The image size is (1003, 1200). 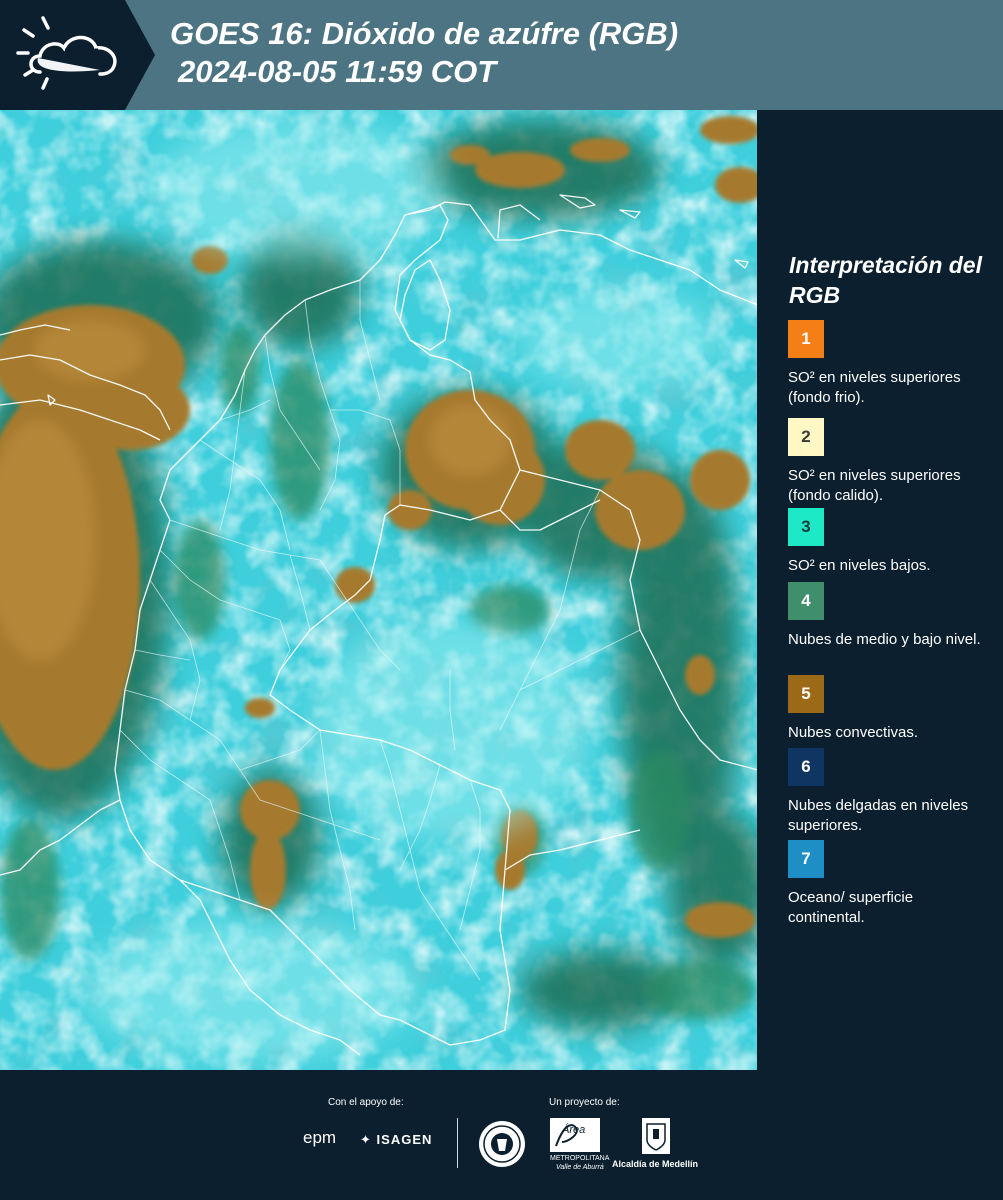 I want to click on legend-item-7: 7 Oceano/ superficie continental., so click(x=890, y=884).